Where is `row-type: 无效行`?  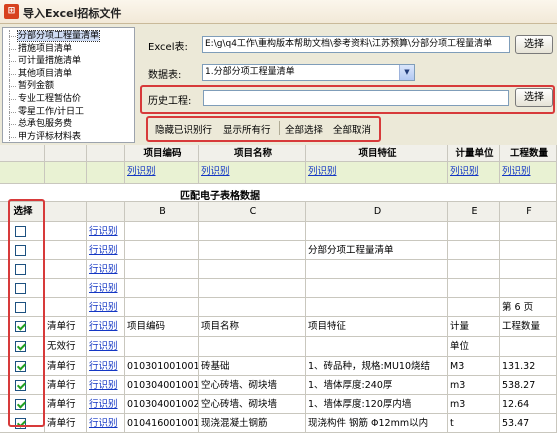
row-type: 无效行 is located at coordinates (66, 347).